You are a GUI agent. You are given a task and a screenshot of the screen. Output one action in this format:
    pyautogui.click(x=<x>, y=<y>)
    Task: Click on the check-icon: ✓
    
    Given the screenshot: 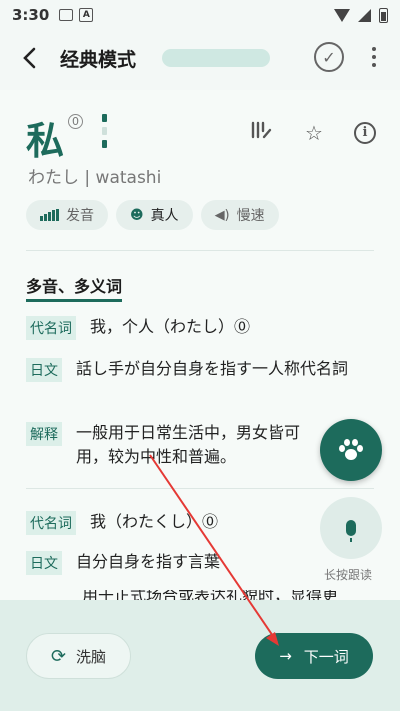 What is the action you would take?
    pyautogui.click(x=329, y=57)
    